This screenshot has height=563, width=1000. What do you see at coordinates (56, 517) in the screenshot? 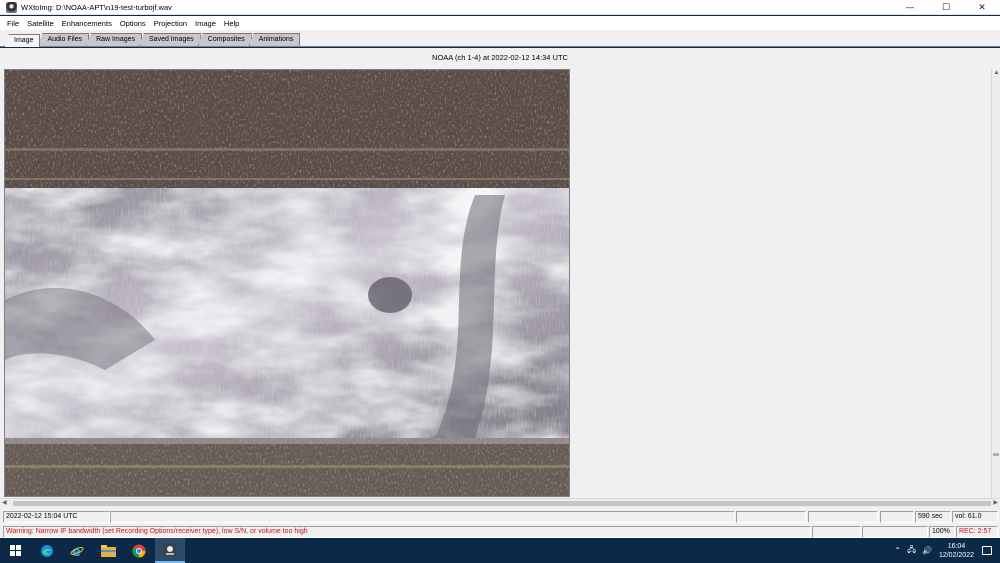
I see `status-datetime: 2022-02-12 15:04 UTC` at bounding box center [56, 517].